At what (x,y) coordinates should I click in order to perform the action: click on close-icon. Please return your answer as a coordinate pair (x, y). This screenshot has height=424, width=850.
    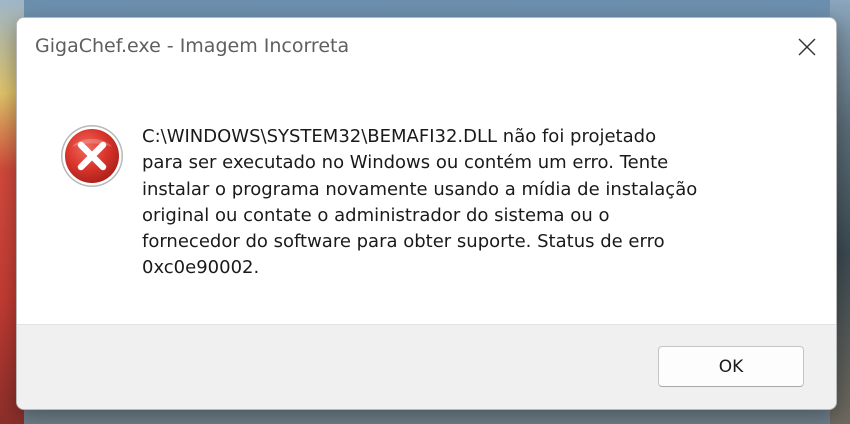
    Looking at the image, I should click on (807, 47).